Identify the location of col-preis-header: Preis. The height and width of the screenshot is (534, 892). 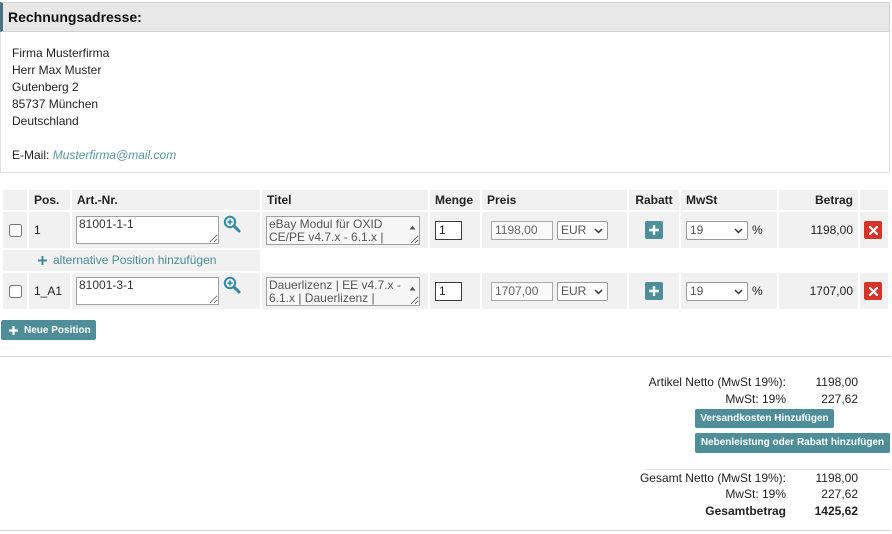
(554, 200).